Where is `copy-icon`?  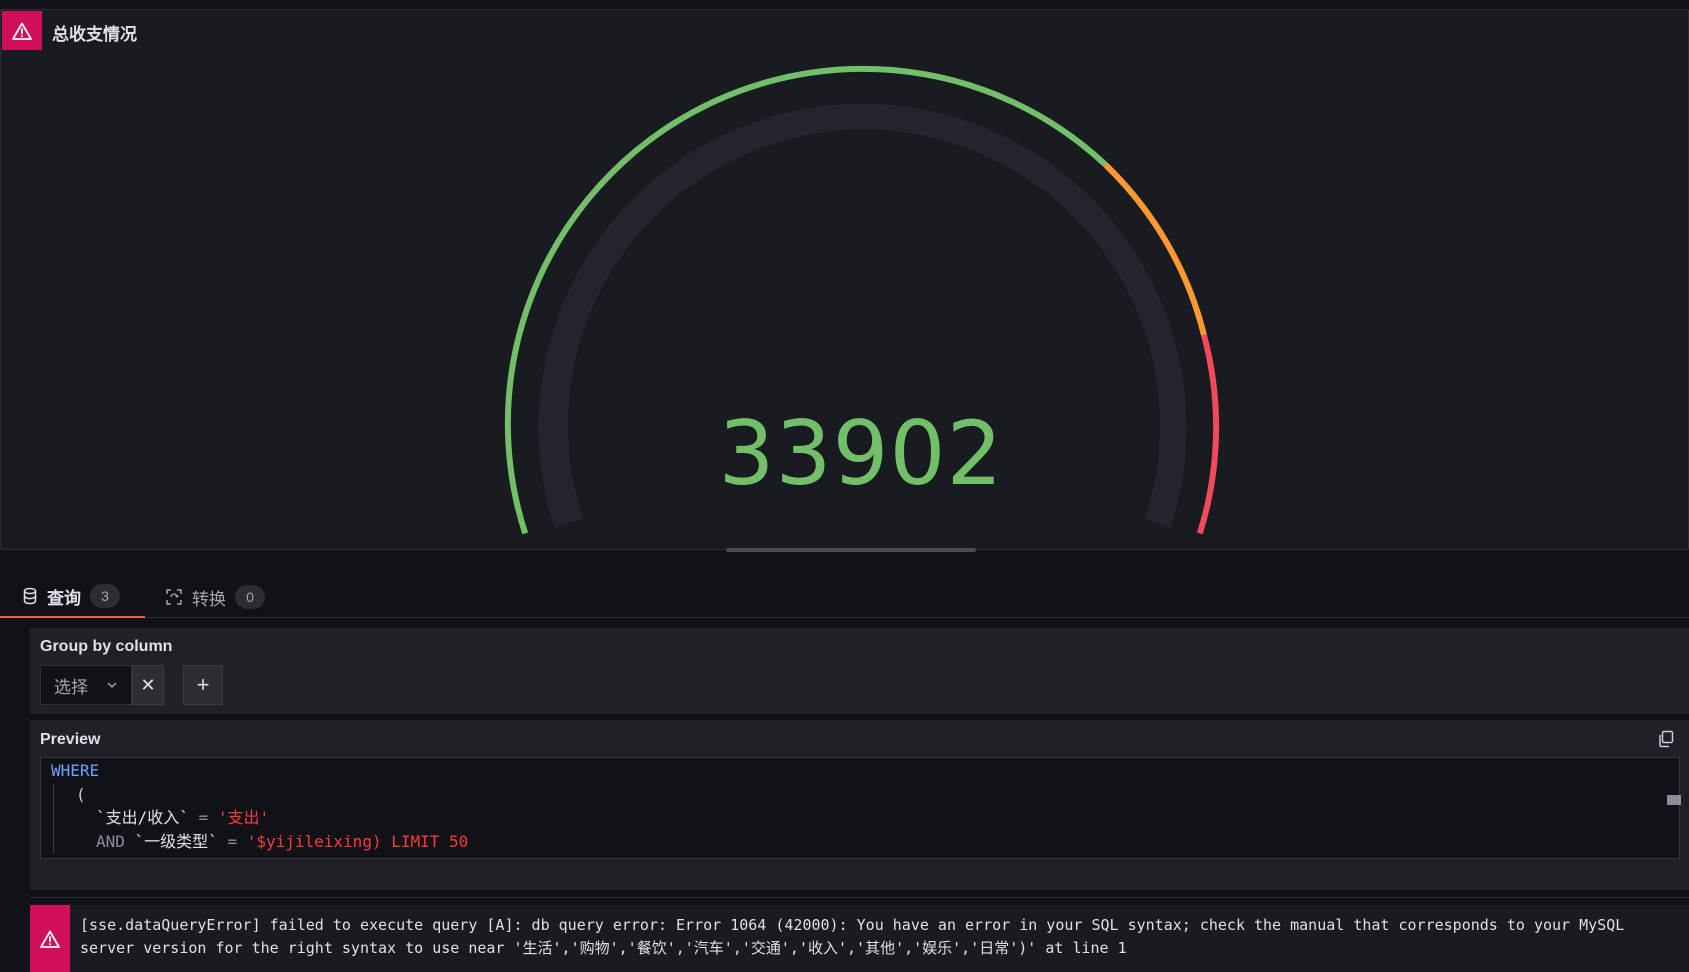 copy-icon is located at coordinates (1666, 739).